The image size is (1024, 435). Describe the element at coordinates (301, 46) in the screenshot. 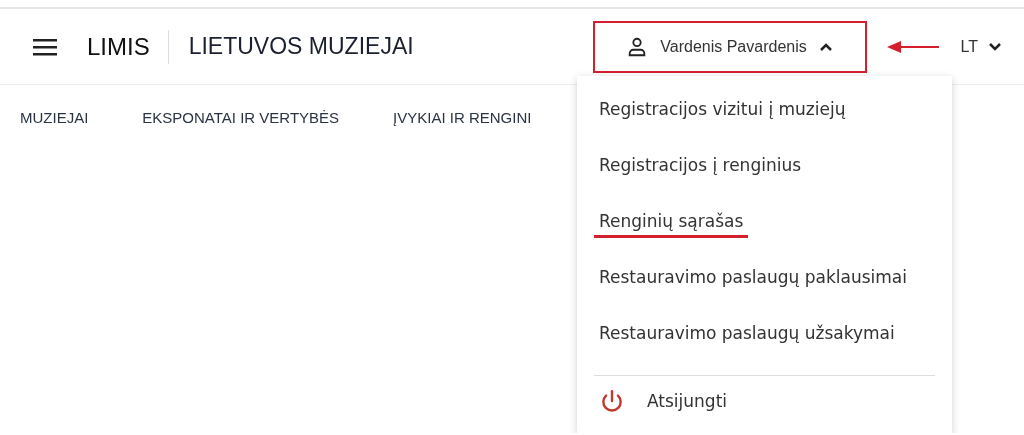

I see `site-title: LIETUVOS MUZIEJAI` at that location.